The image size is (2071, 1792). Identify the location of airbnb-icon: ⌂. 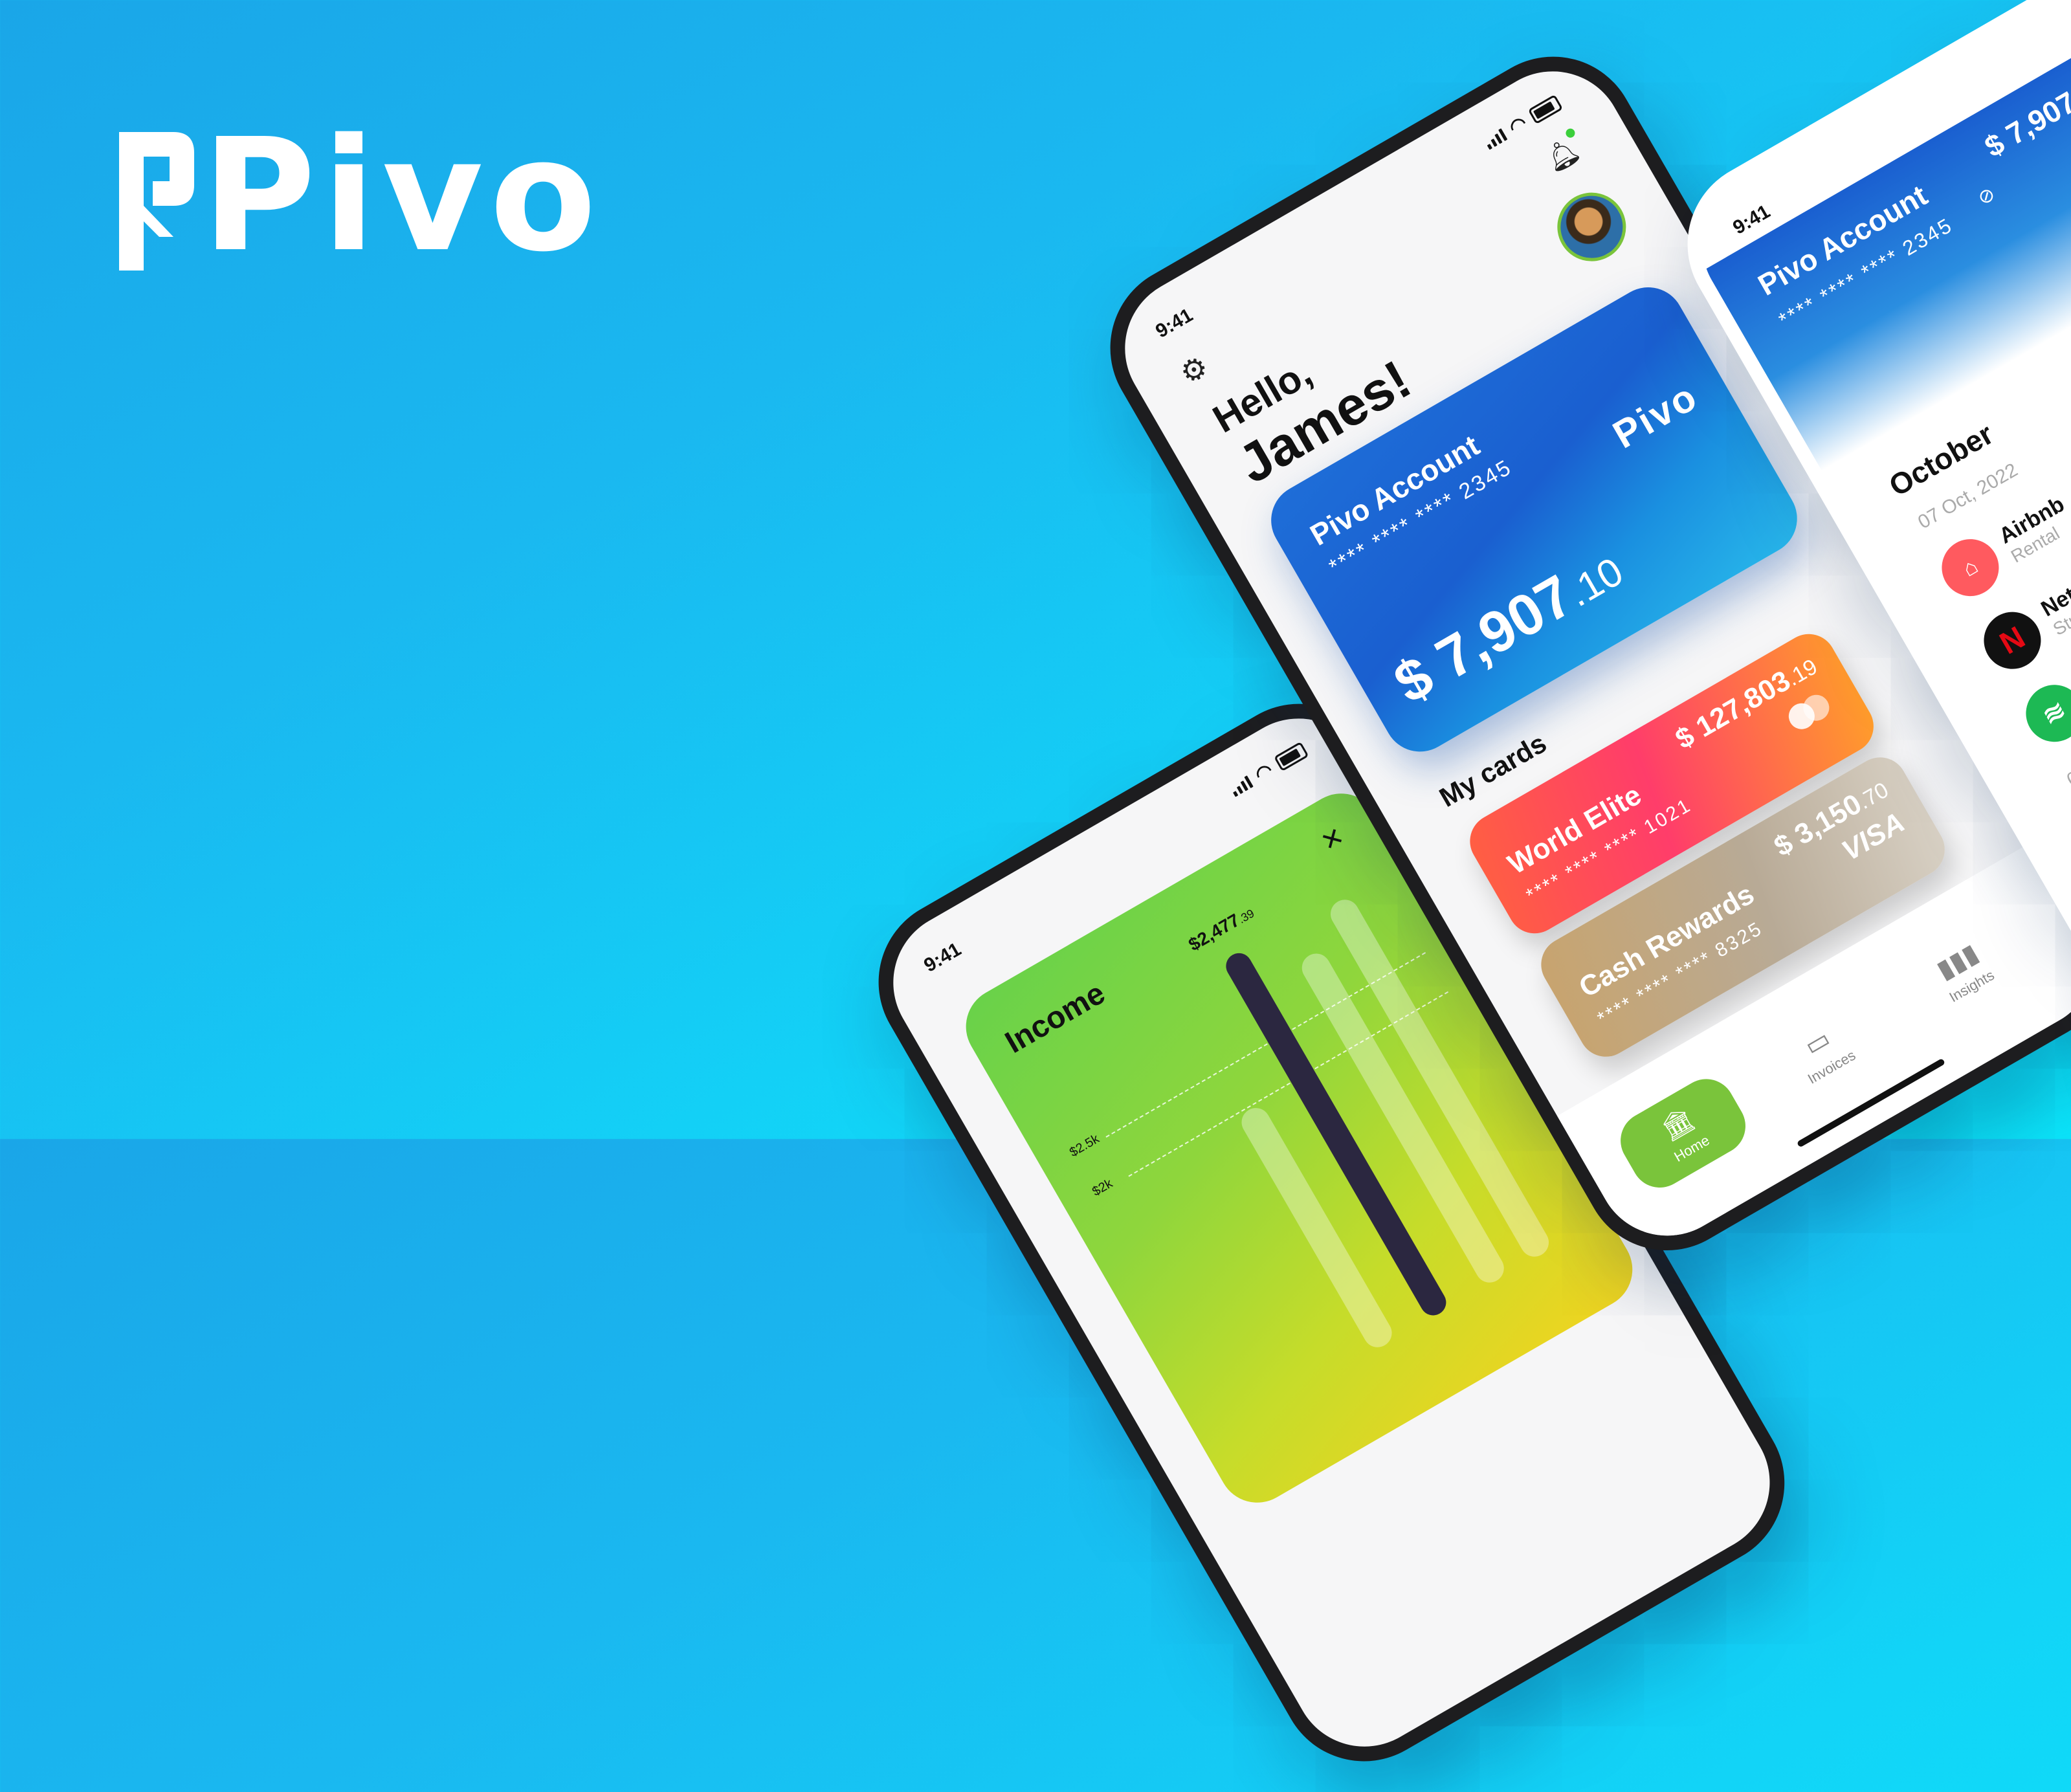
(1971, 567).